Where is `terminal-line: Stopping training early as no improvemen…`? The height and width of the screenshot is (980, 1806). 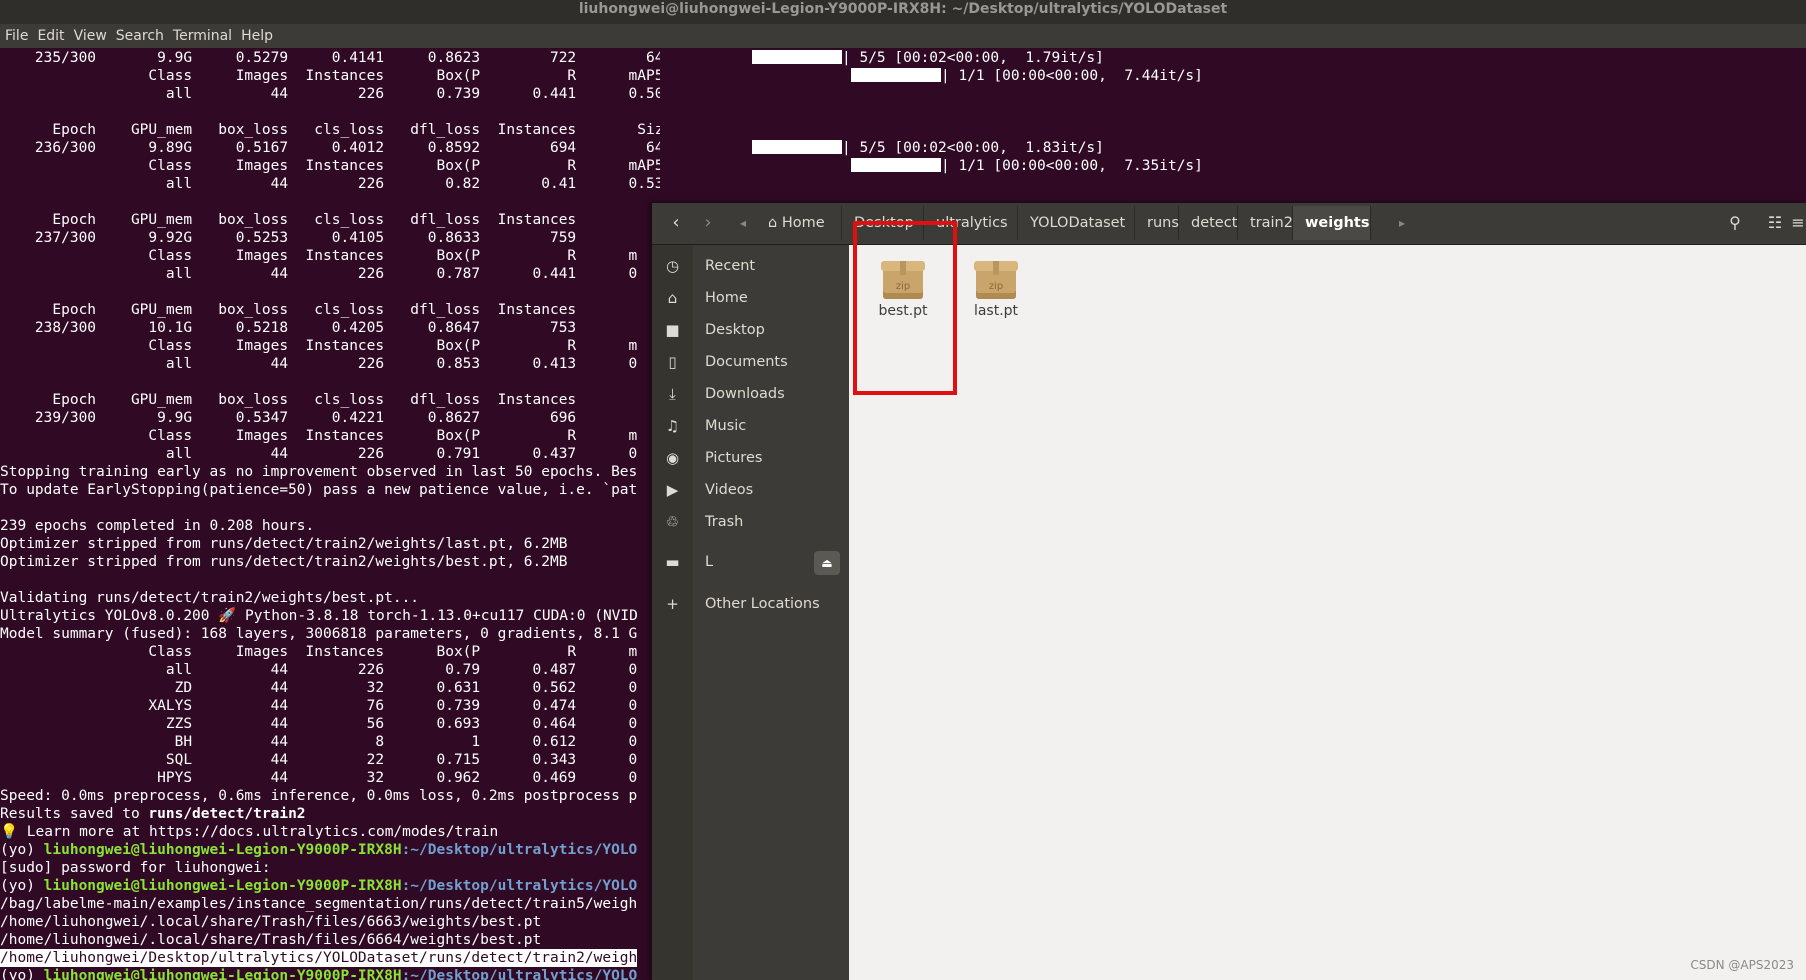
terminal-line: Stopping training early as no improvemen… is located at coordinates (319, 472).